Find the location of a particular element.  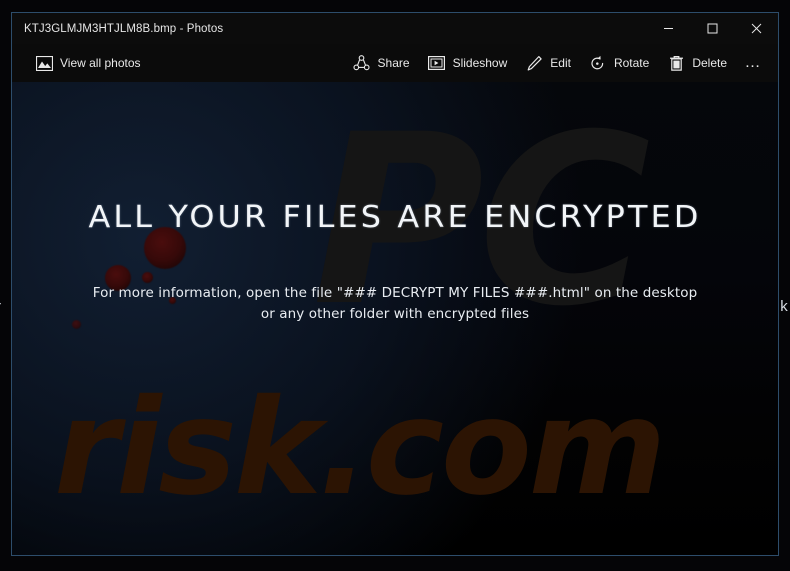

toolbar-left-group: View all photos is located at coordinates (88, 63).